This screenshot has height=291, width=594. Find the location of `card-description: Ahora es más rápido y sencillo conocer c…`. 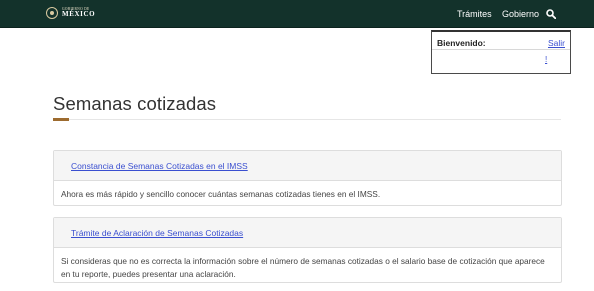

card-description: Ahora es más rápido y sencillo conocer c… is located at coordinates (221, 194).